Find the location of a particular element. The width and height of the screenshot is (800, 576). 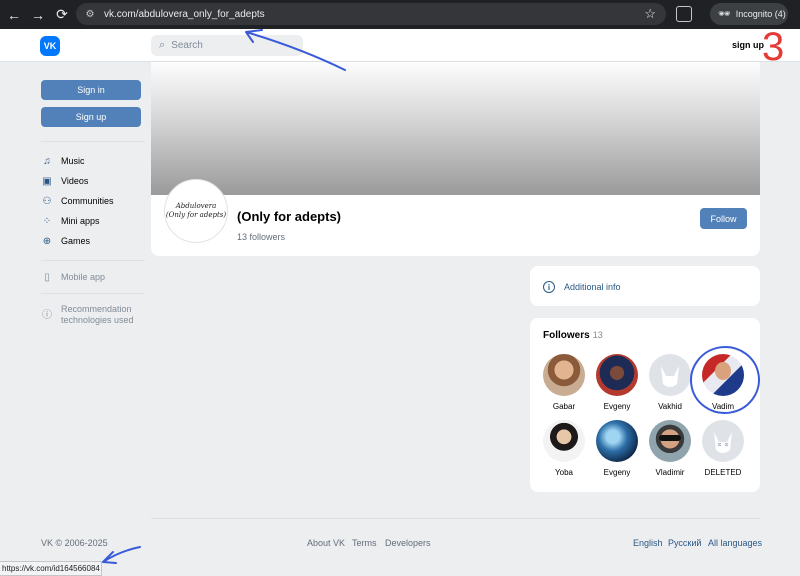

follower-item: Vadim is located at coordinates (723, 382).